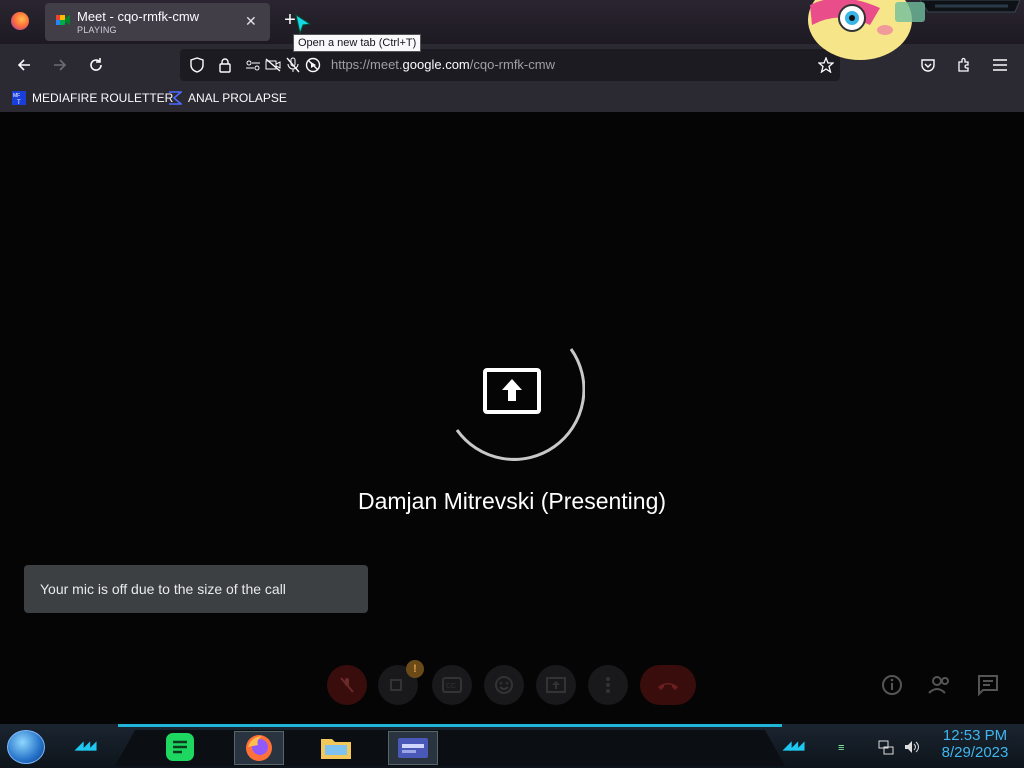 The width and height of the screenshot is (1024, 768). What do you see at coordinates (138, 16) in the screenshot?
I see `tab-title: Meet - cqo-rmfk-cmw` at bounding box center [138, 16].